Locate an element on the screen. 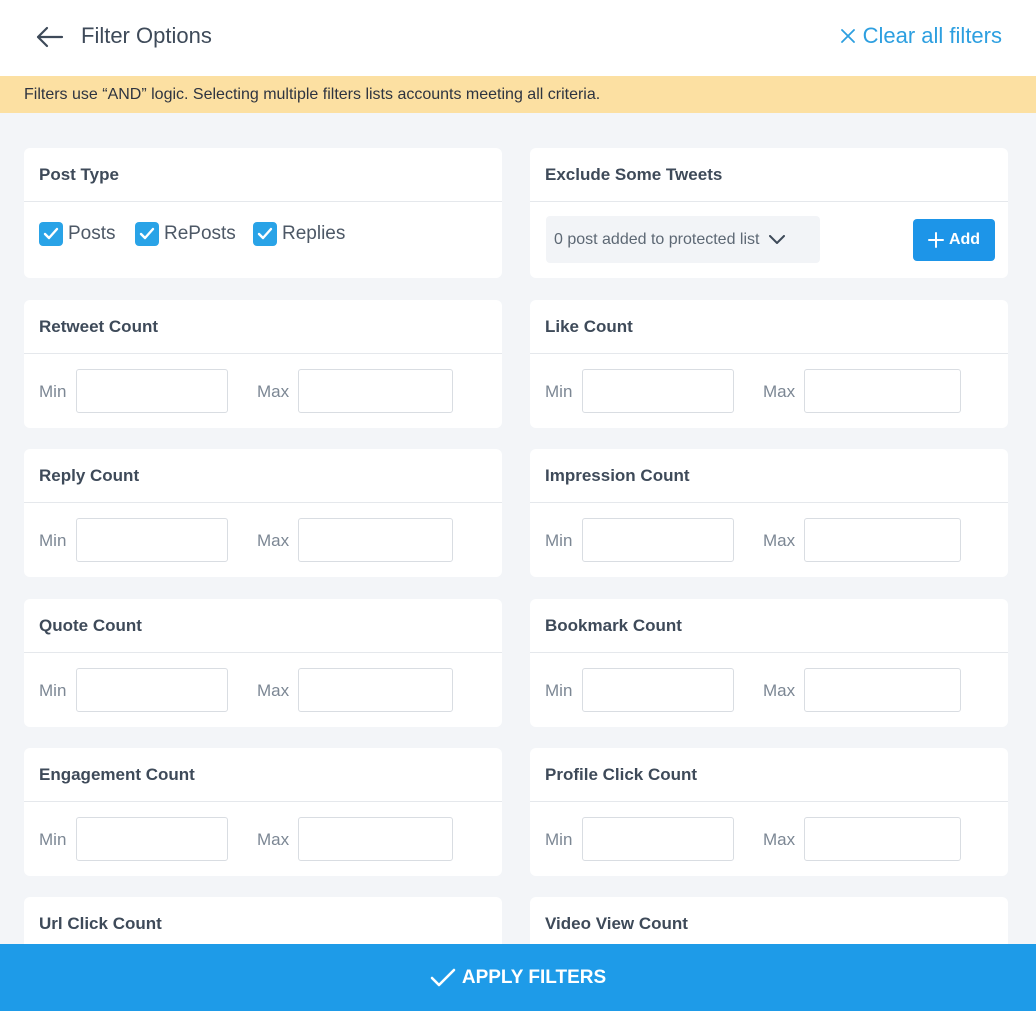 This screenshot has height=1011, width=1036. header: Filter Options Clear all filters is located at coordinates (518, 38).